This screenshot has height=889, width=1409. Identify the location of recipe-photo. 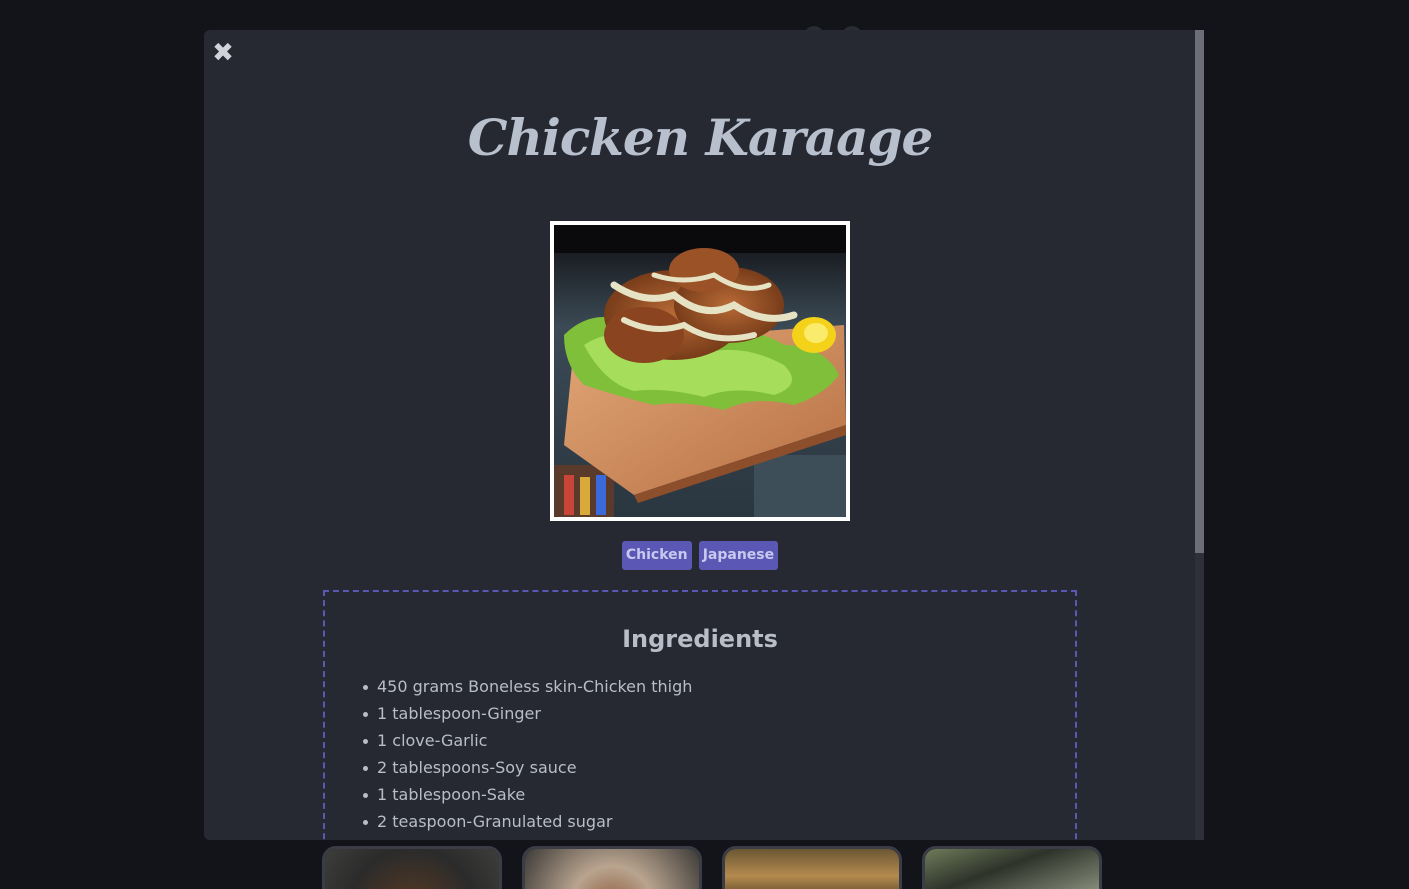
(700, 371).